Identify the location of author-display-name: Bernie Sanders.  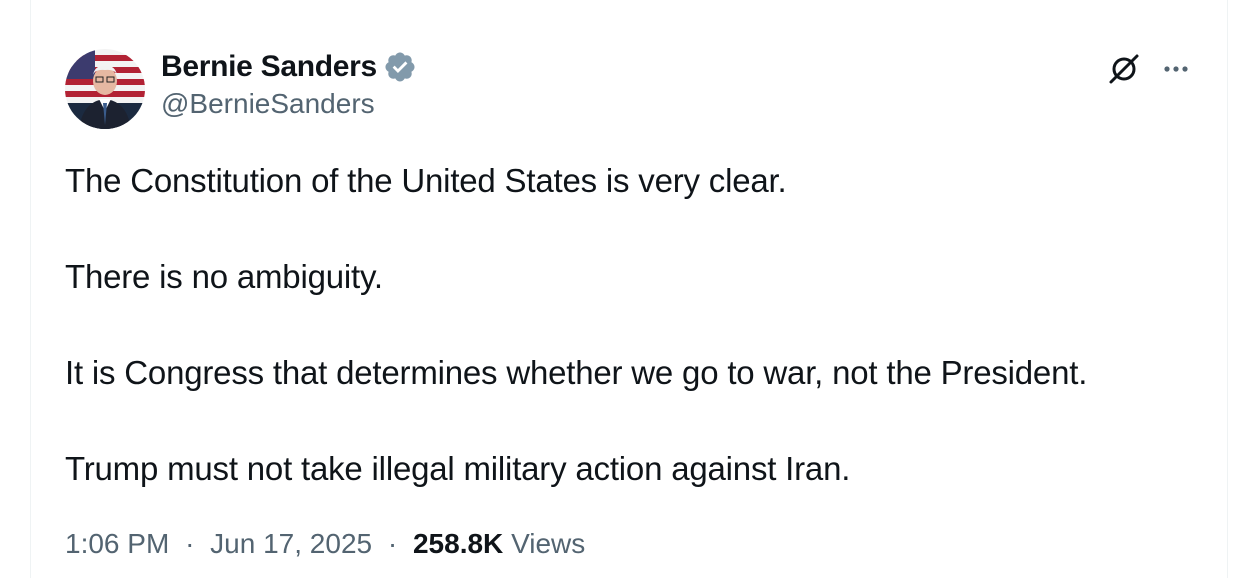
(269, 67).